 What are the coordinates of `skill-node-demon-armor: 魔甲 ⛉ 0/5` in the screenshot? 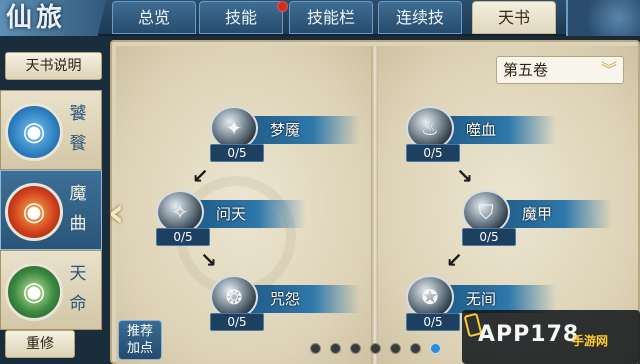 It's located at (537, 218).